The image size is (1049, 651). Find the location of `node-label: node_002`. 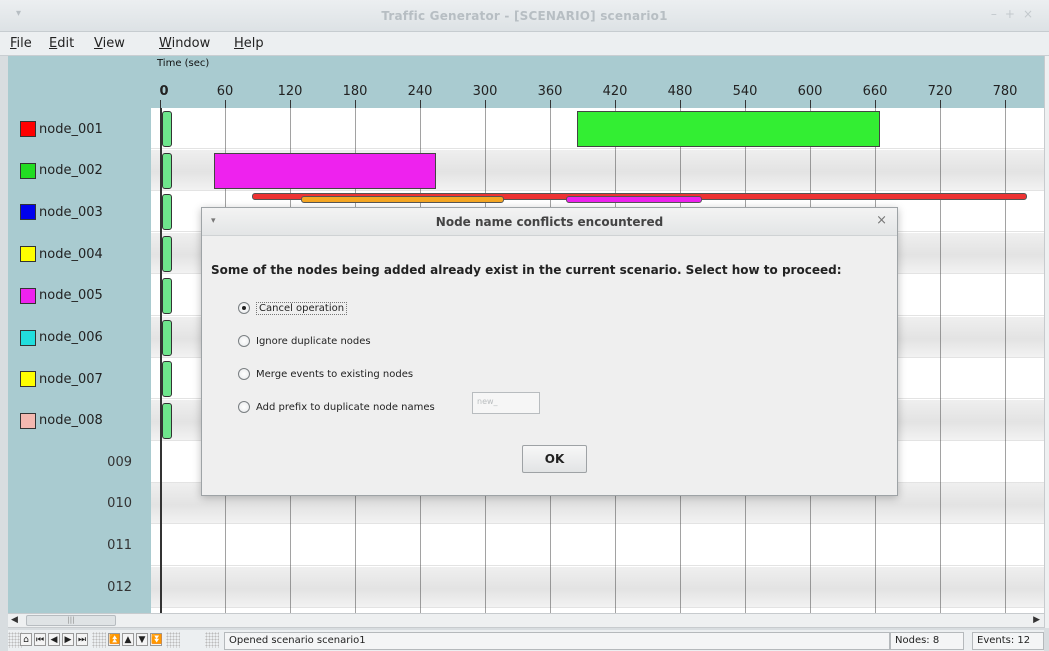

node-label: node_002 is located at coordinates (61, 171).